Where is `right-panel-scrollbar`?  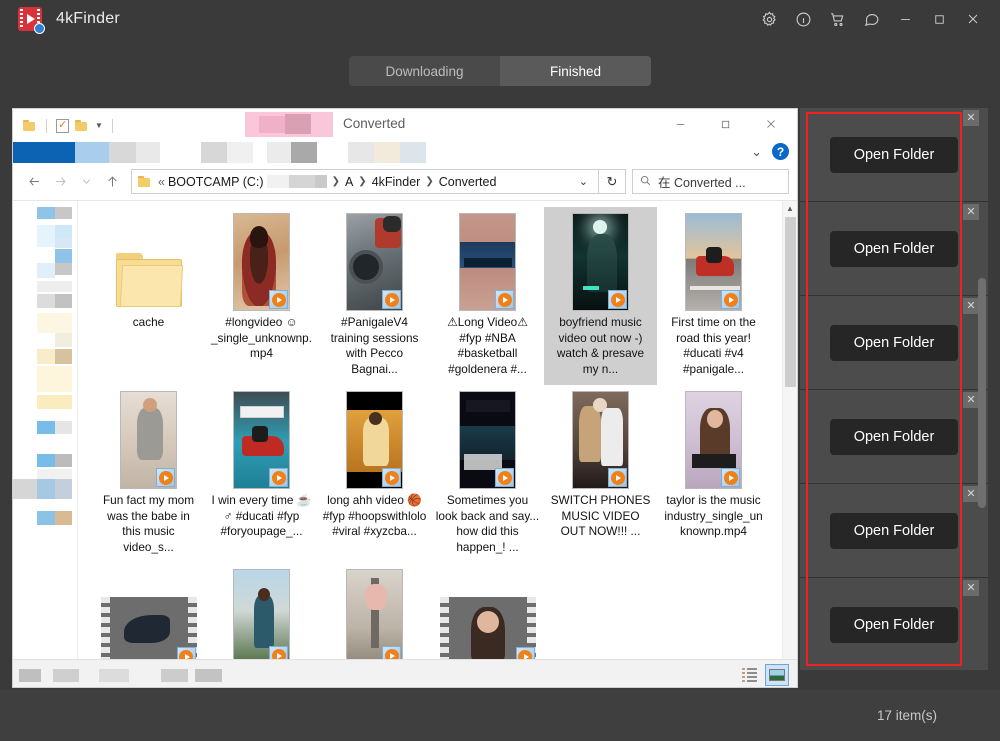
right-panel-scrollbar is located at coordinates (982, 389).